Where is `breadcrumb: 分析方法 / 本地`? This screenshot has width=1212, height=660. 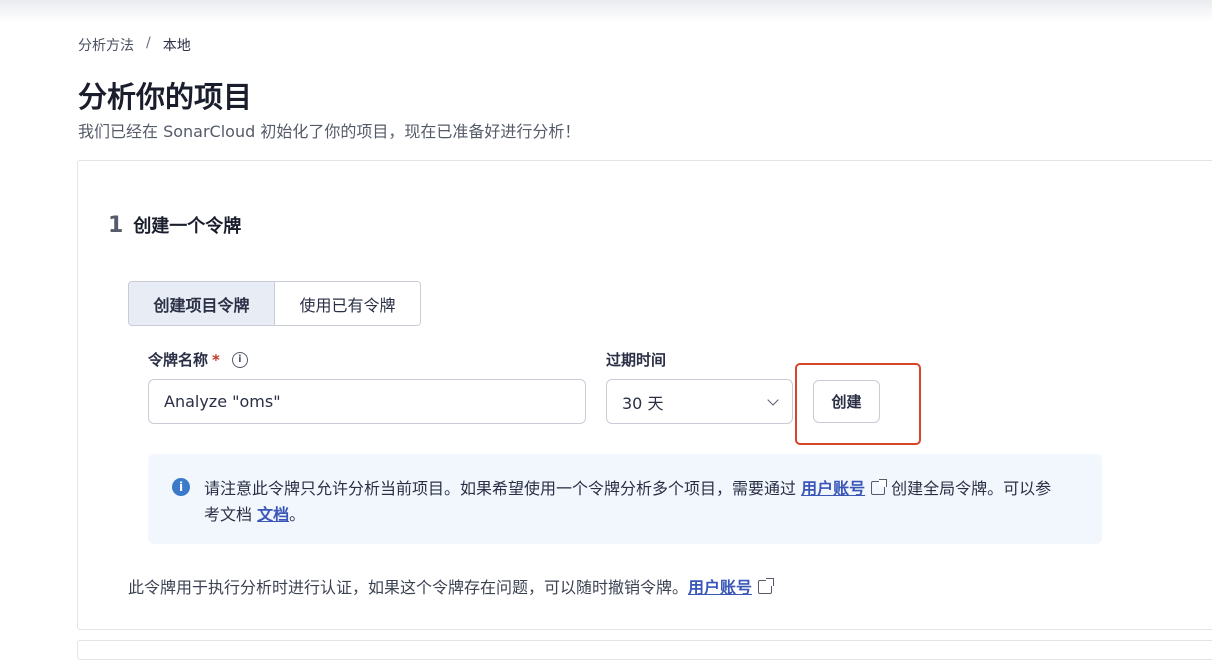 breadcrumb: 分析方法 / 本地 is located at coordinates (134, 45).